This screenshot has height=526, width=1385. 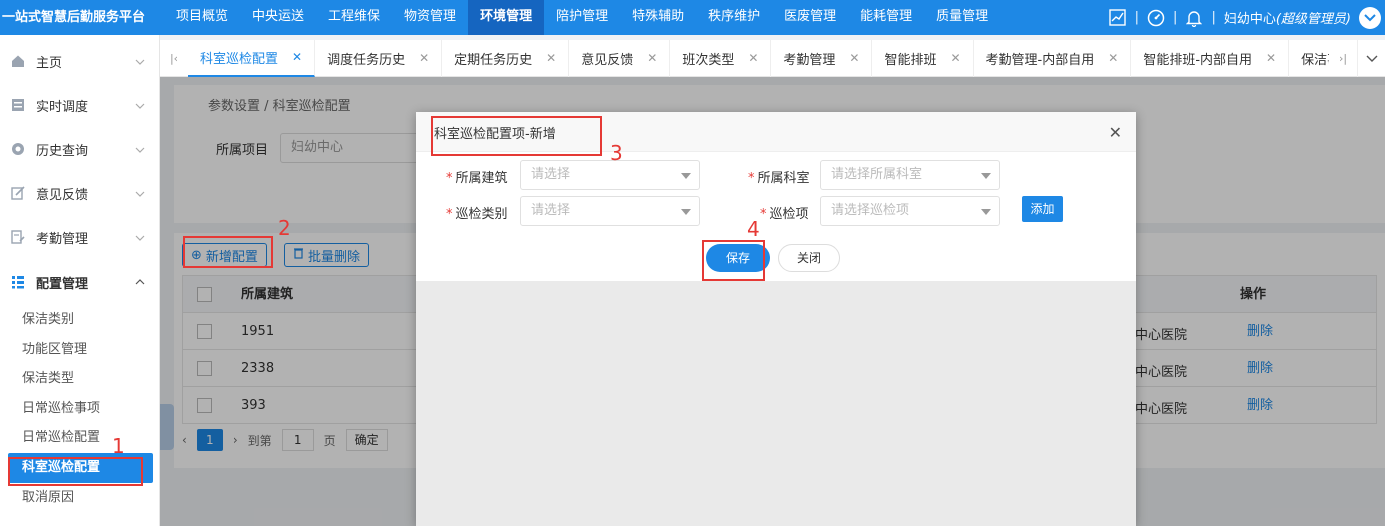 I want to click on dept-select: 请选择所属科室, so click(x=910, y=175).